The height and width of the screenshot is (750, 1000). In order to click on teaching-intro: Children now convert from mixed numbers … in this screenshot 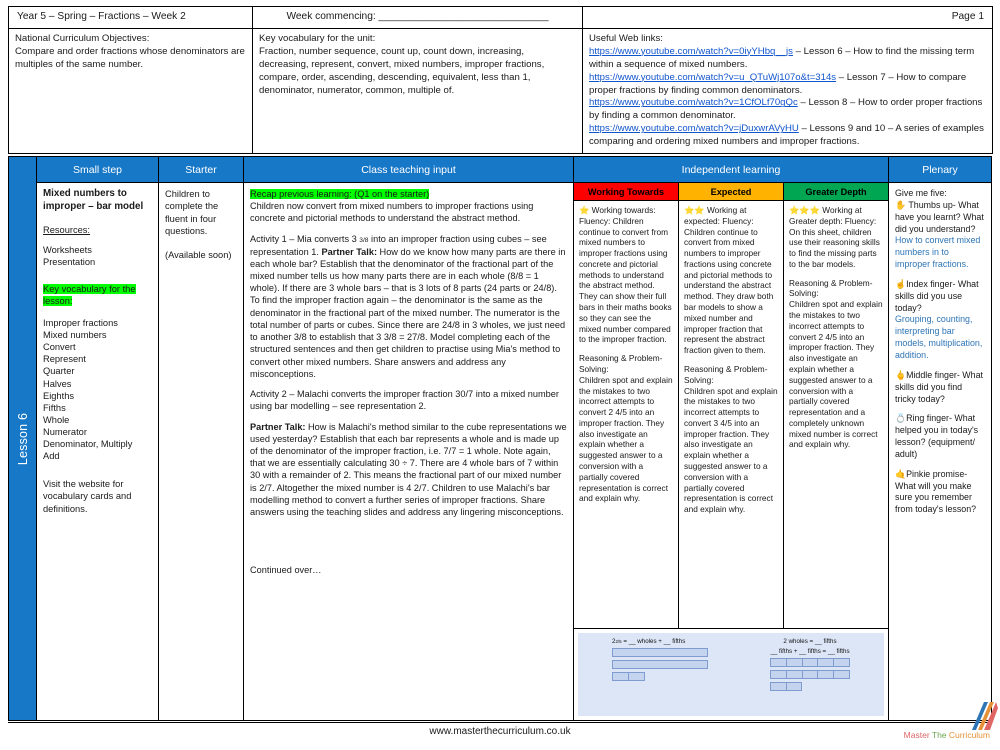, I will do `click(392, 212)`.